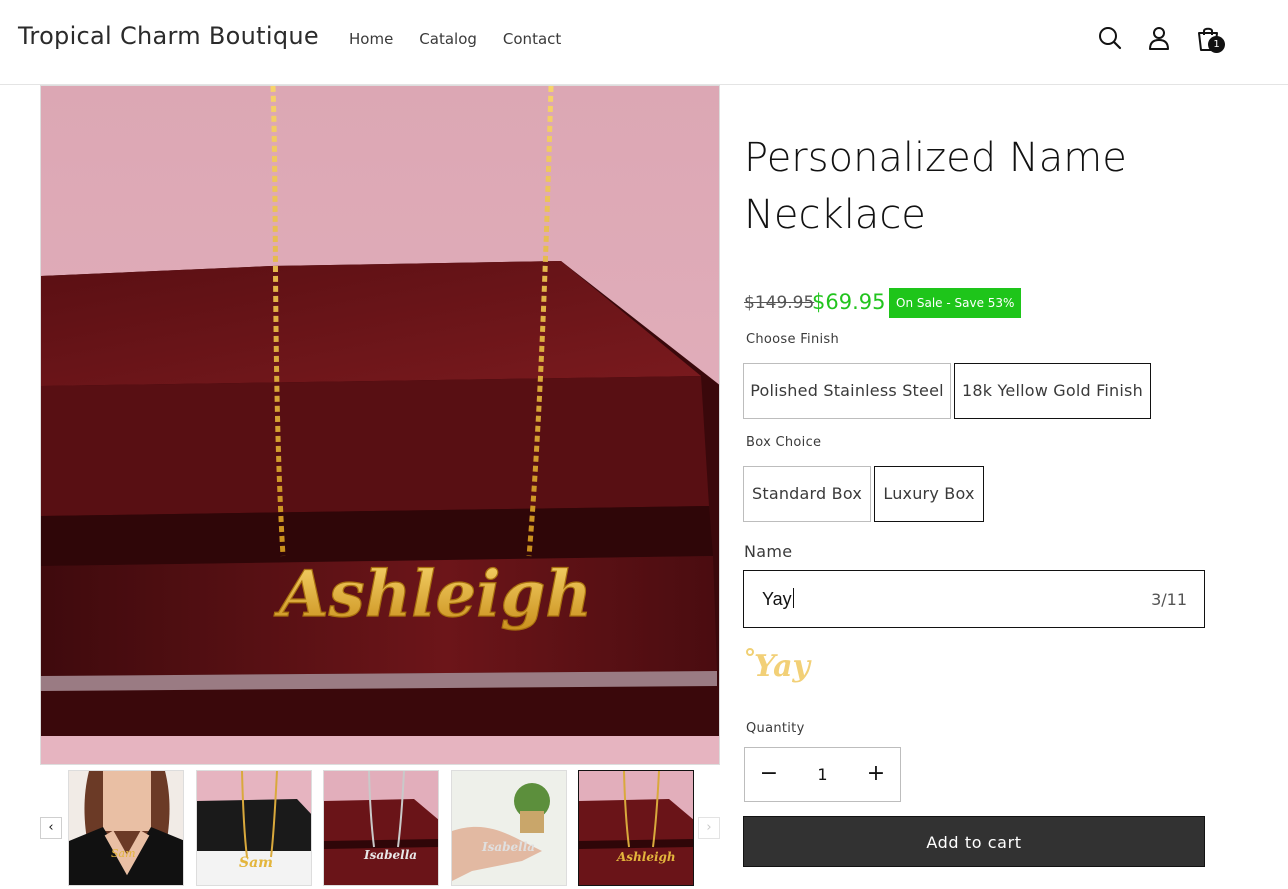  I want to click on finish-option-stainless: Polished Stainless Steel, so click(847, 391).